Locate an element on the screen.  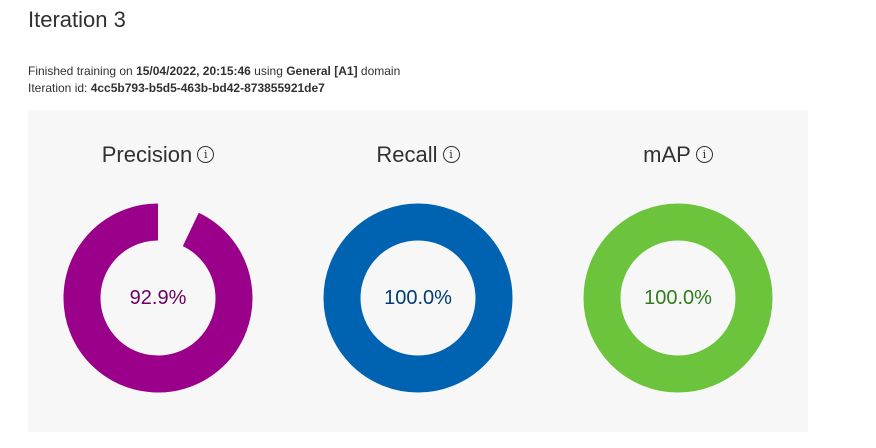
metric-header-precision: Precision i is located at coordinates (158, 155).